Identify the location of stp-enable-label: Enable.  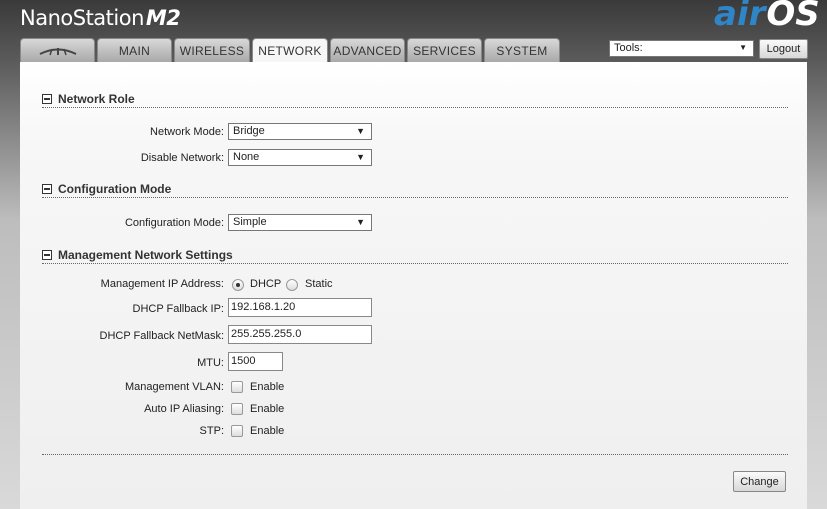
(267, 431).